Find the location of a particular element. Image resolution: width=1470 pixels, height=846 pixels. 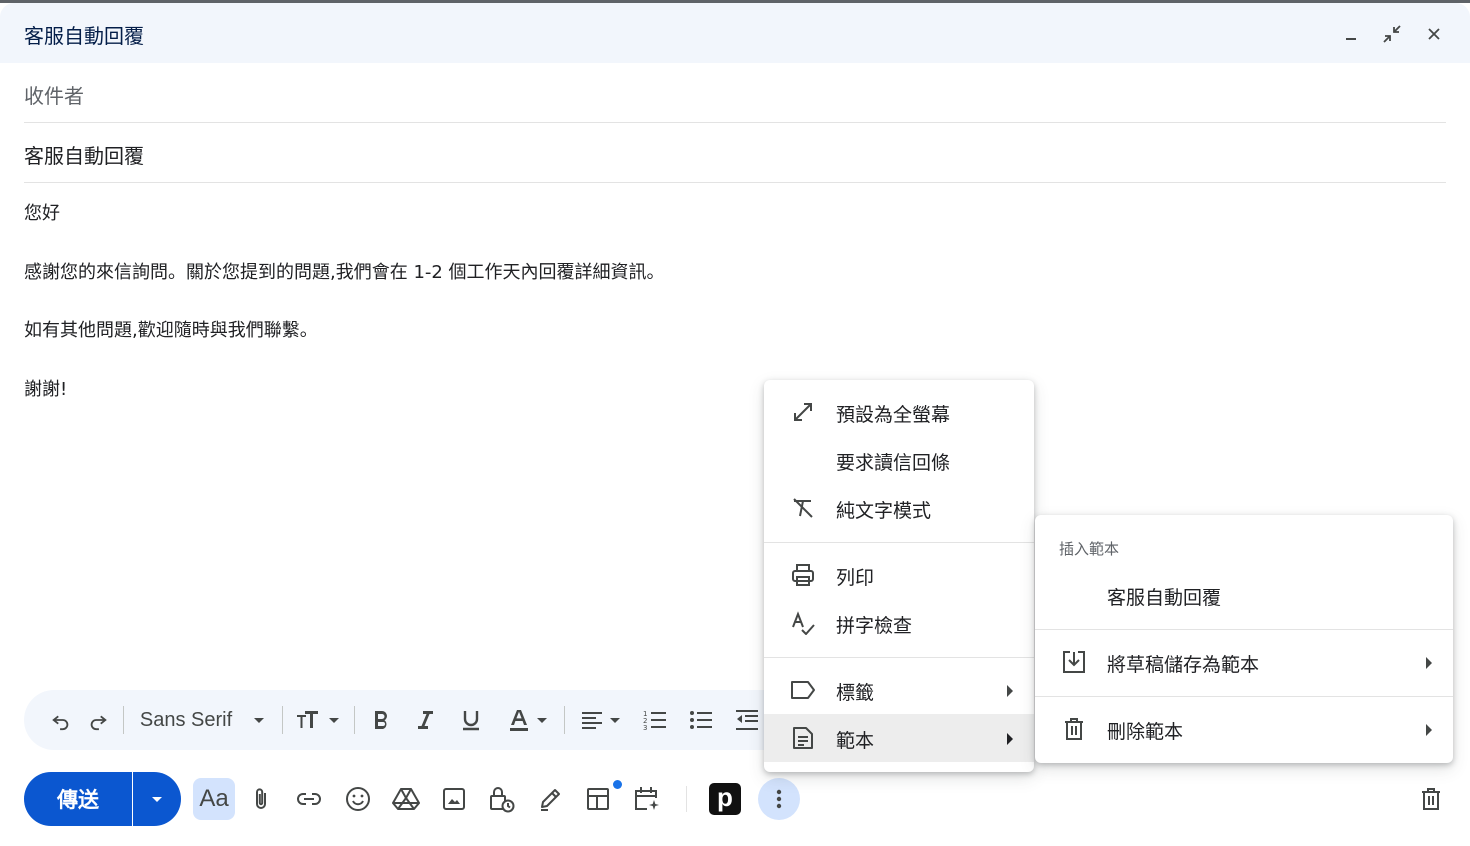

body-line-contact: 如有其他問題,歡迎隨時與我們聯繫。 is located at coordinates (524, 329).